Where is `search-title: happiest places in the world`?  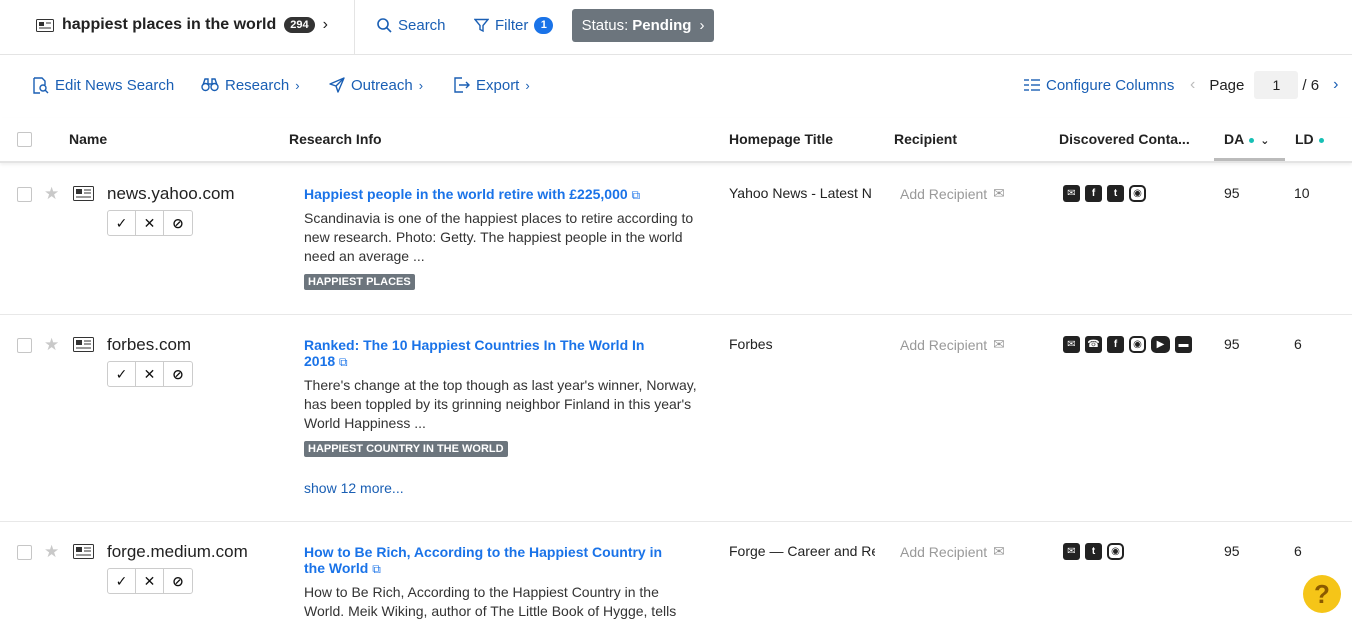 search-title: happiest places in the world is located at coordinates (169, 24).